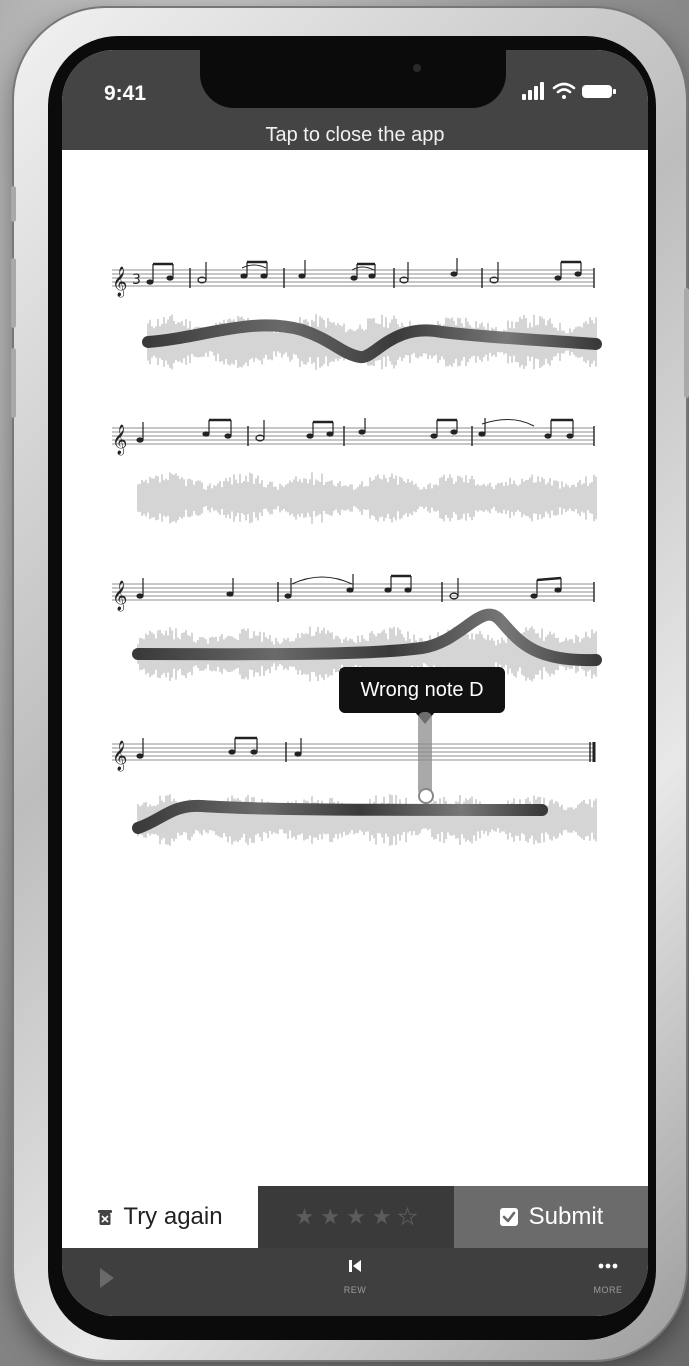 The height and width of the screenshot is (1366, 689). What do you see at coordinates (13, 383) in the screenshot?
I see `volume-down-button` at bounding box center [13, 383].